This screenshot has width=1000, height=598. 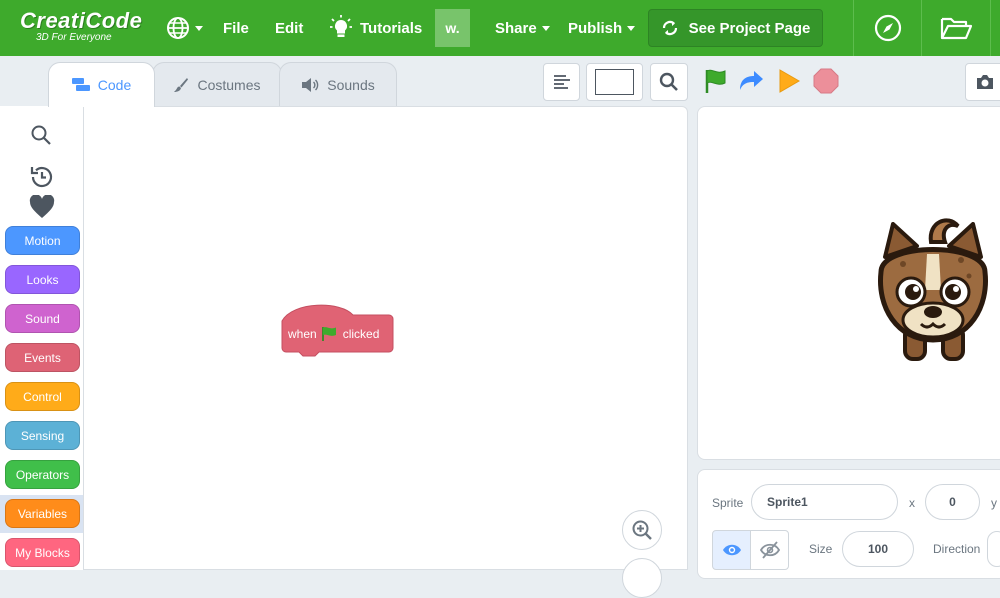 I want to click on tab-costumes: Costumes, so click(x=217, y=84).